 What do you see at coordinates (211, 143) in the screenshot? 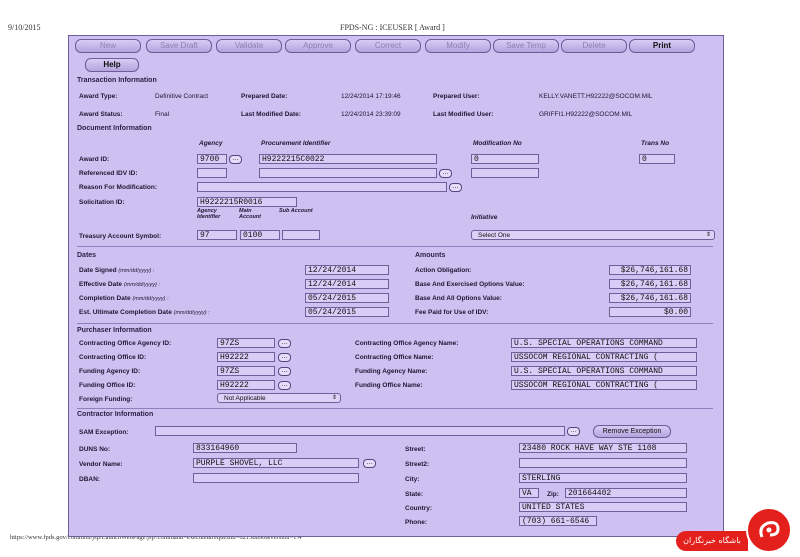
I see `agency-column-label: Agency` at bounding box center [211, 143].